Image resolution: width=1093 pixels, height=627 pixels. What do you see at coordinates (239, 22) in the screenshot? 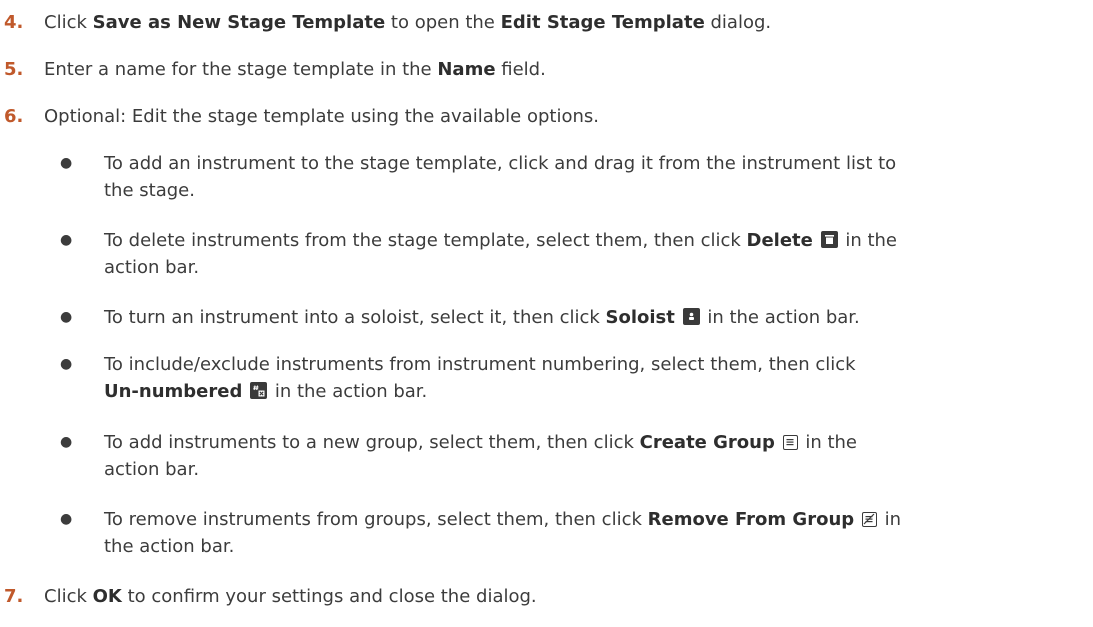
I see `save-as-new-stage-template-label: Save as New Stage Template` at bounding box center [239, 22].